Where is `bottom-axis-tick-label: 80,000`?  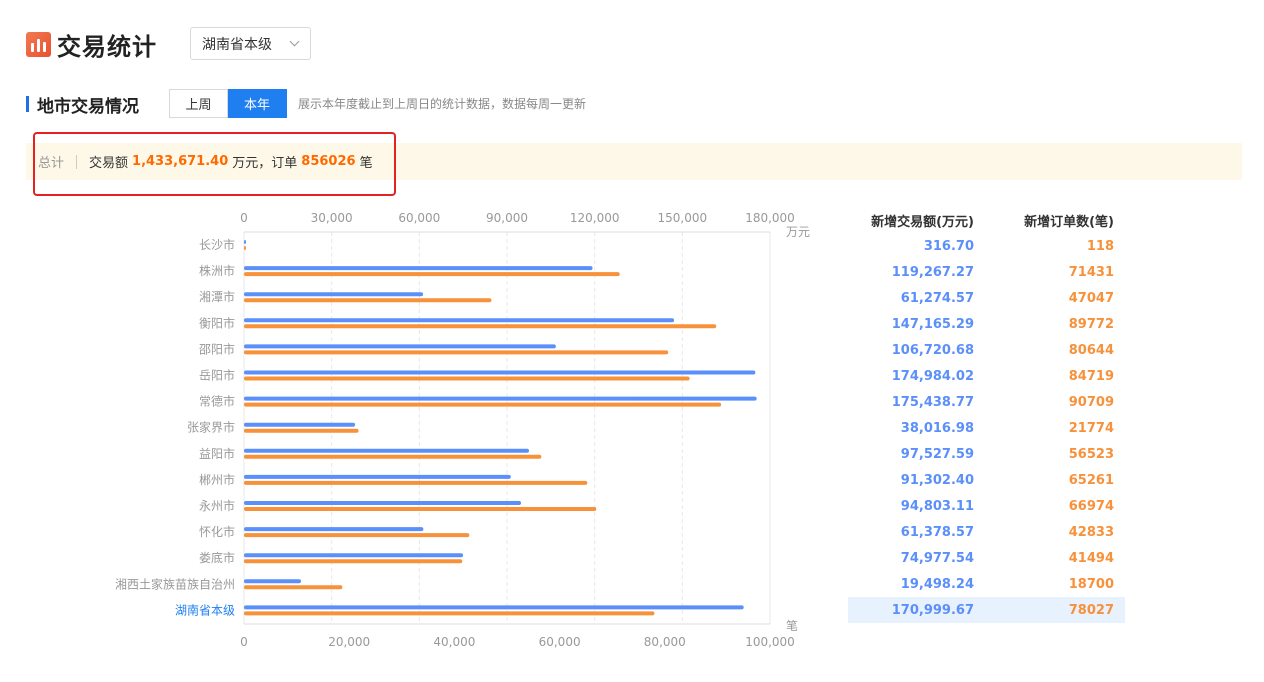 bottom-axis-tick-label: 80,000 is located at coordinates (665, 642).